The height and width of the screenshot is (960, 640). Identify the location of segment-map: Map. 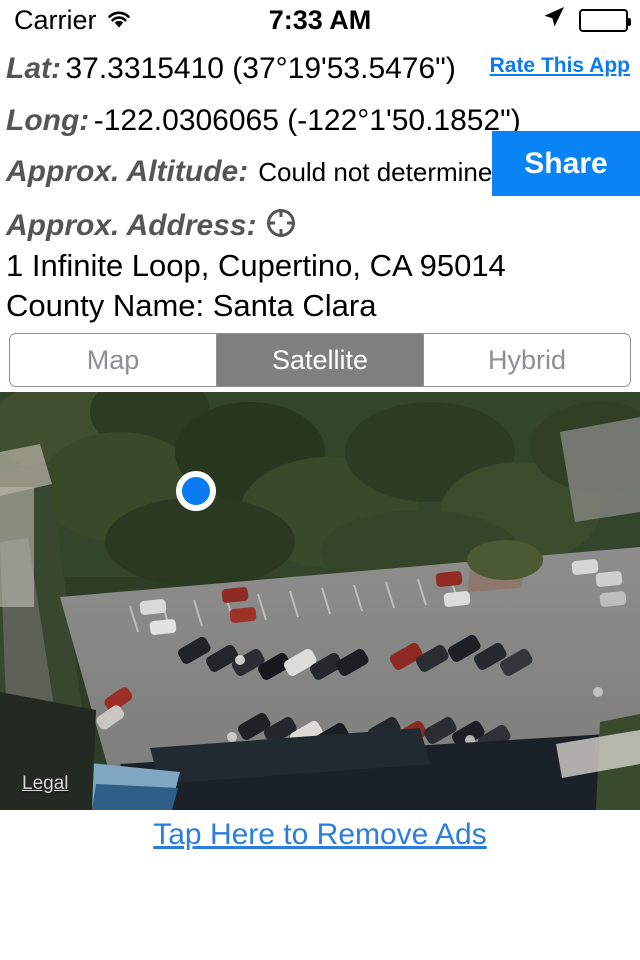
(113, 360).